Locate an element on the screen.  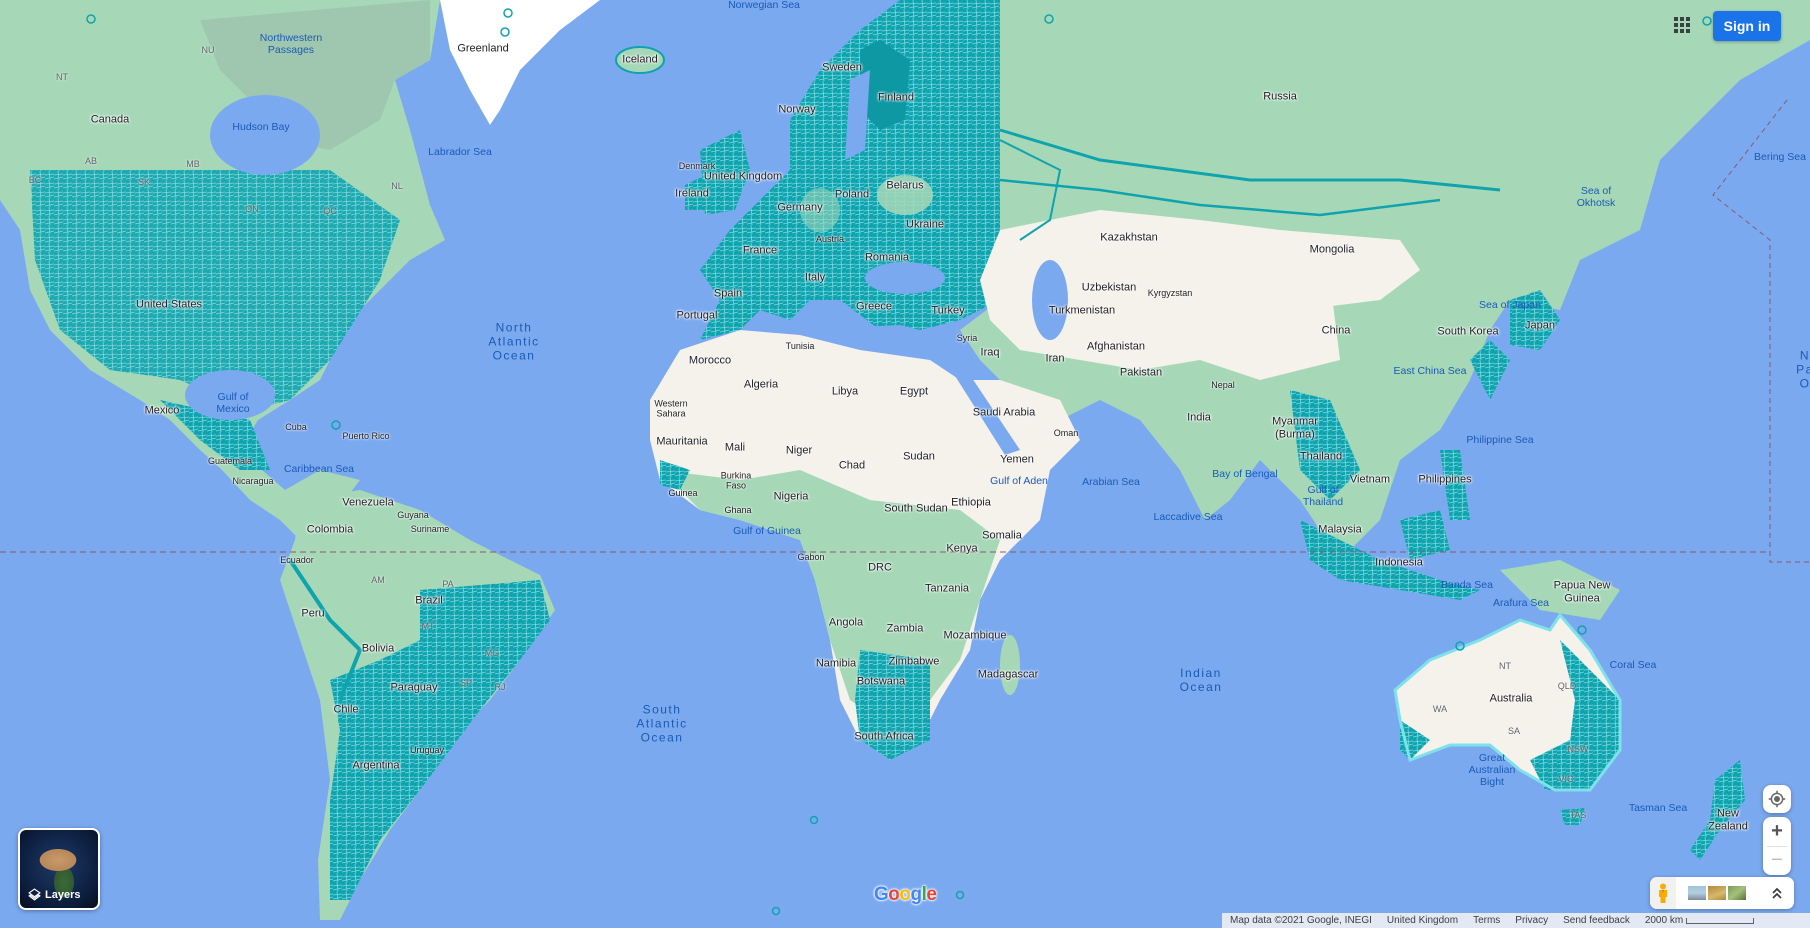
street-view-thumb is located at coordinates (1737, 893).